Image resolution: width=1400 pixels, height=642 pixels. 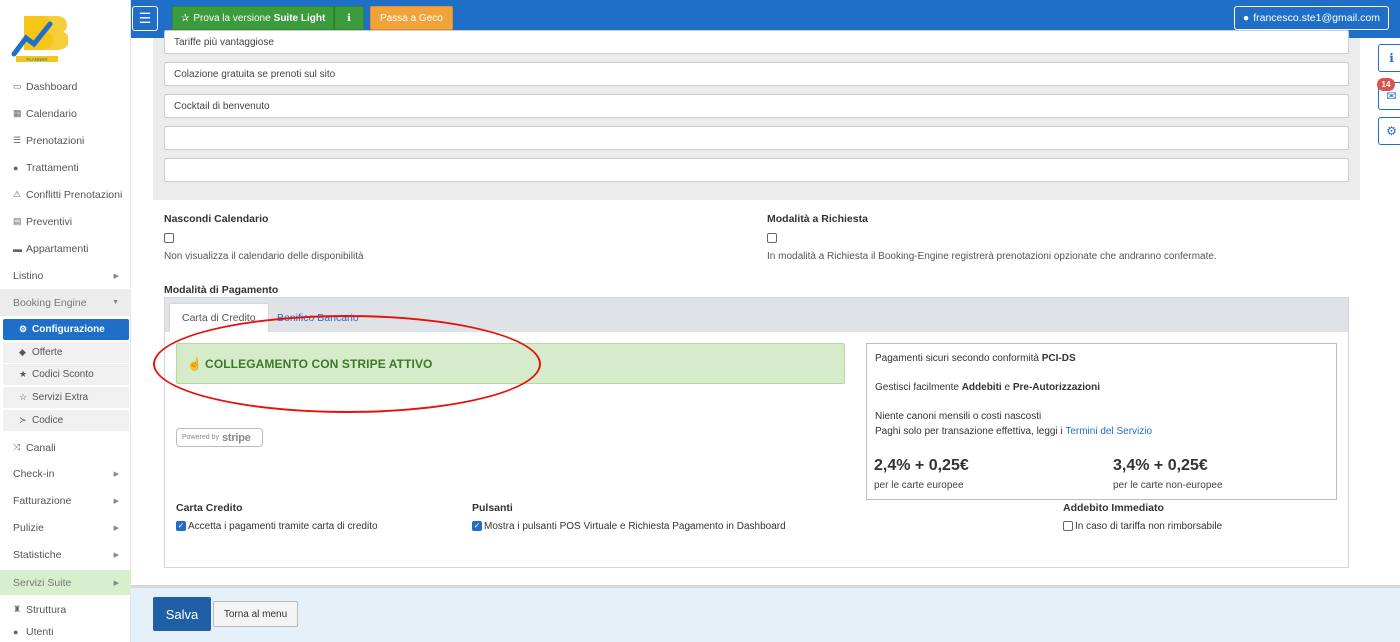 I want to click on sidebar-subitem-servizi-extra: ☆ Servizi Extra, so click(x=66, y=397).